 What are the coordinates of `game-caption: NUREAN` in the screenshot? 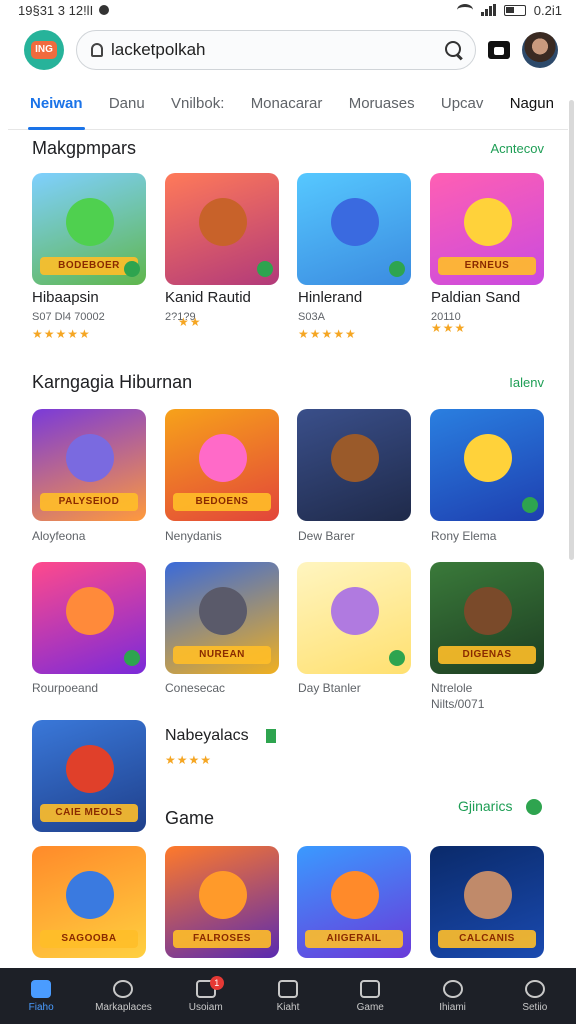 It's located at (222, 655).